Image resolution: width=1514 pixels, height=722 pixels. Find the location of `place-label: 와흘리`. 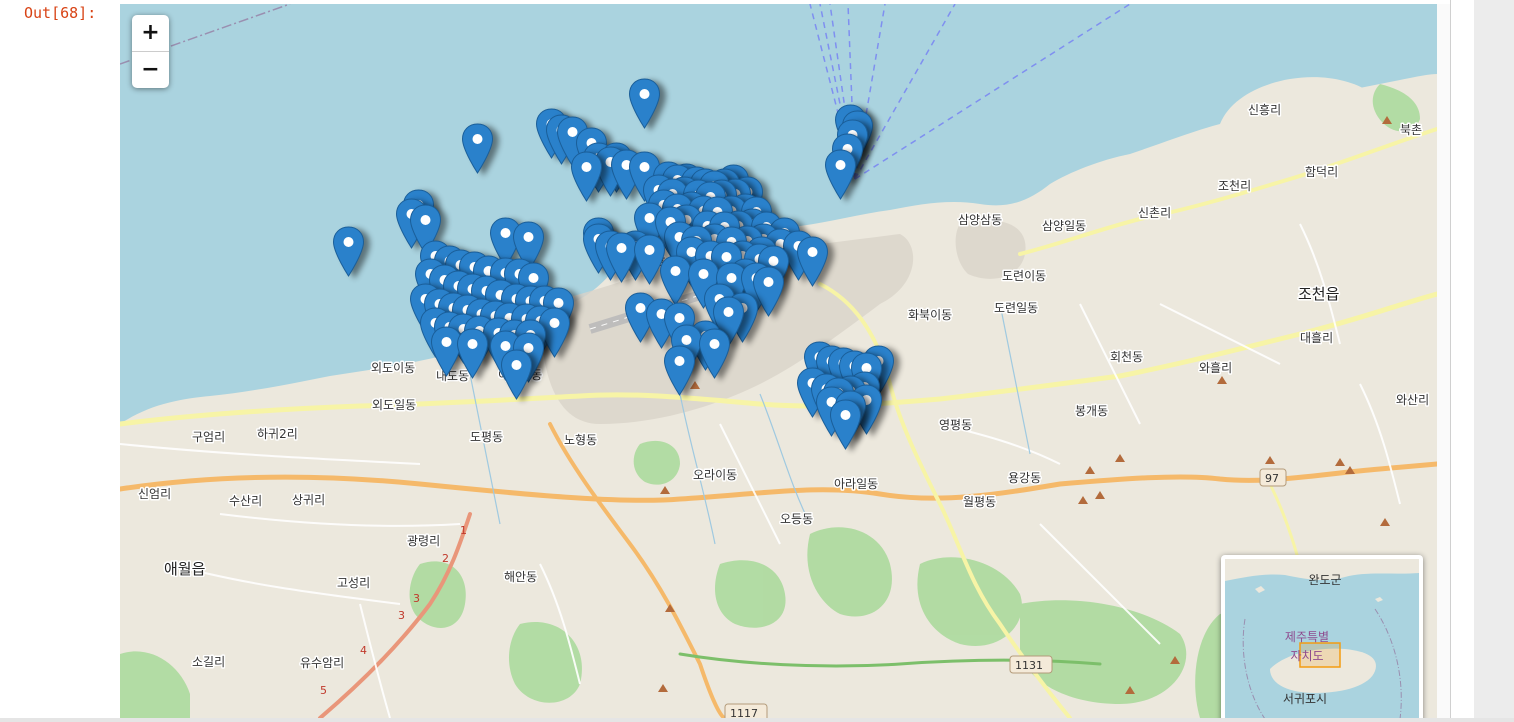

place-label: 와흘리 is located at coordinates (1215, 368).